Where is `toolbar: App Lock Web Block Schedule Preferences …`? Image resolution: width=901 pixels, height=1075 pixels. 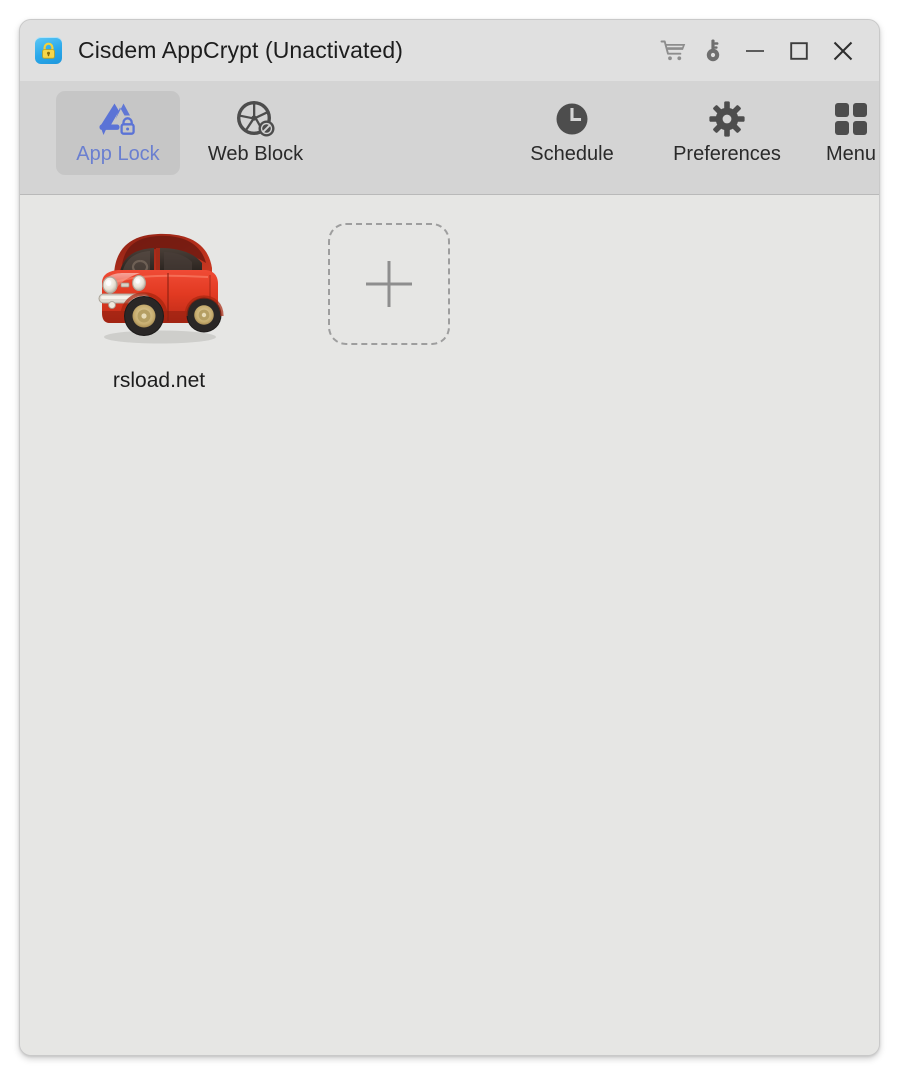 toolbar: App Lock Web Block Schedule Preferences … is located at coordinates (449, 138).